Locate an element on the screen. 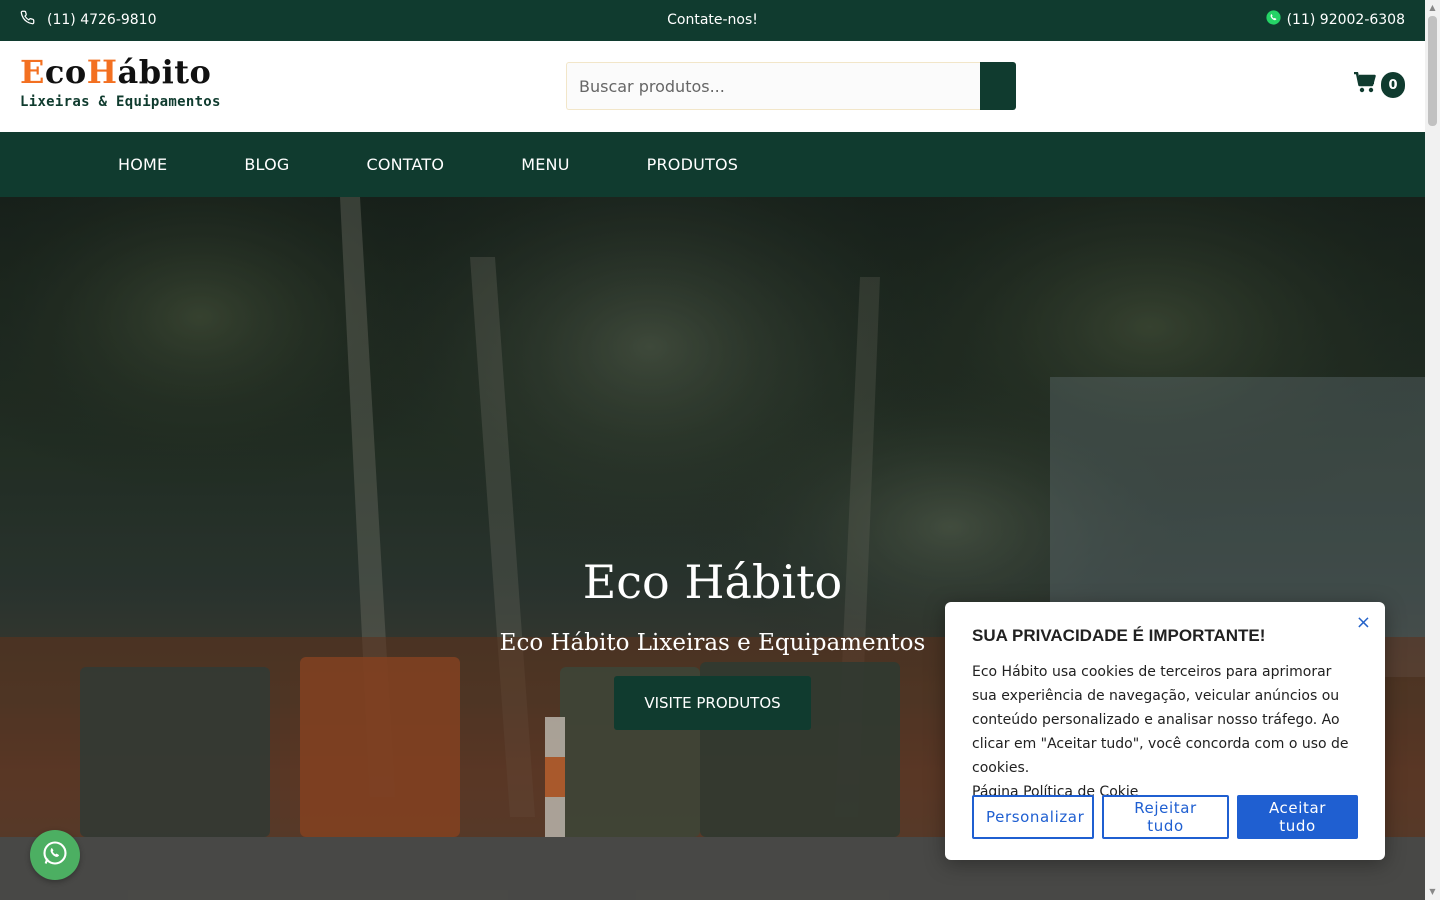 The image size is (1440, 900). nav-item-blog: BLOG is located at coordinates (266, 164).